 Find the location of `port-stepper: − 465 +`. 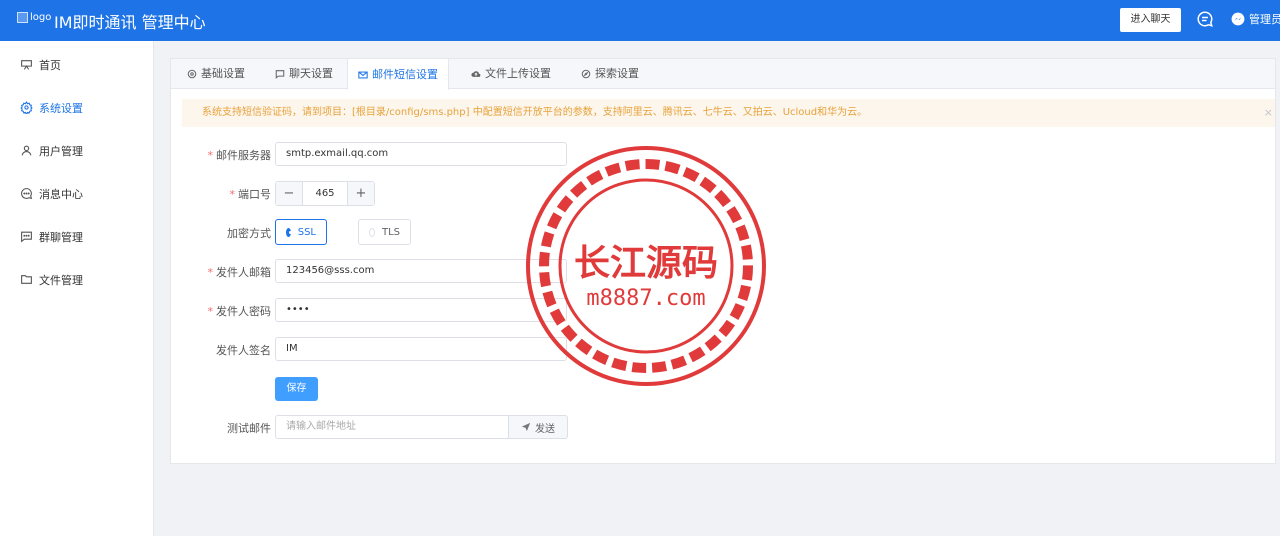

port-stepper: − 465 + is located at coordinates (325, 193).